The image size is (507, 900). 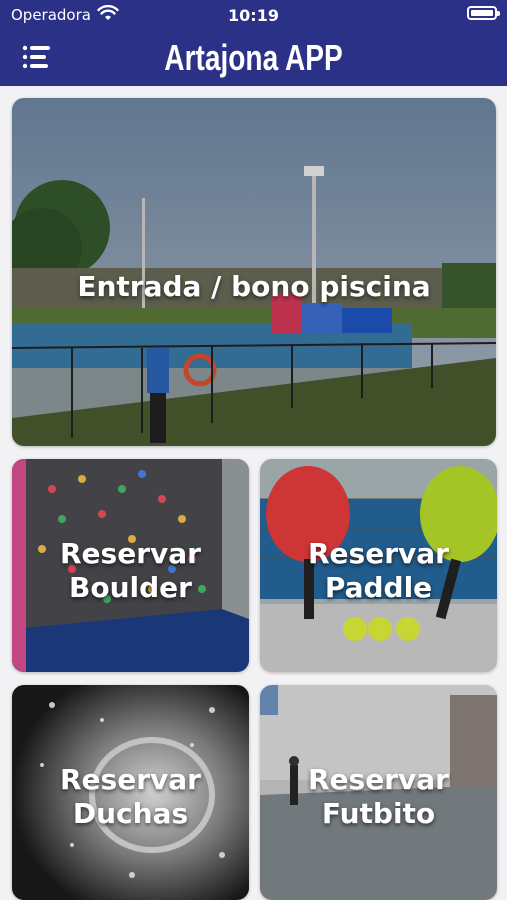 What do you see at coordinates (130, 813) in the screenshot?
I see `showers-card-label-line: Duchas` at bounding box center [130, 813].